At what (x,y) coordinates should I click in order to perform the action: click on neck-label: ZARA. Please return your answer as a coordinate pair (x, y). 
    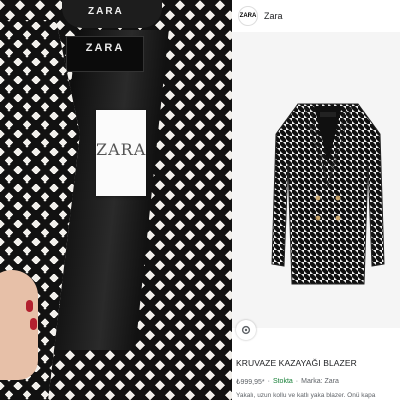
    Looking at the image, I should click on (105, 54).